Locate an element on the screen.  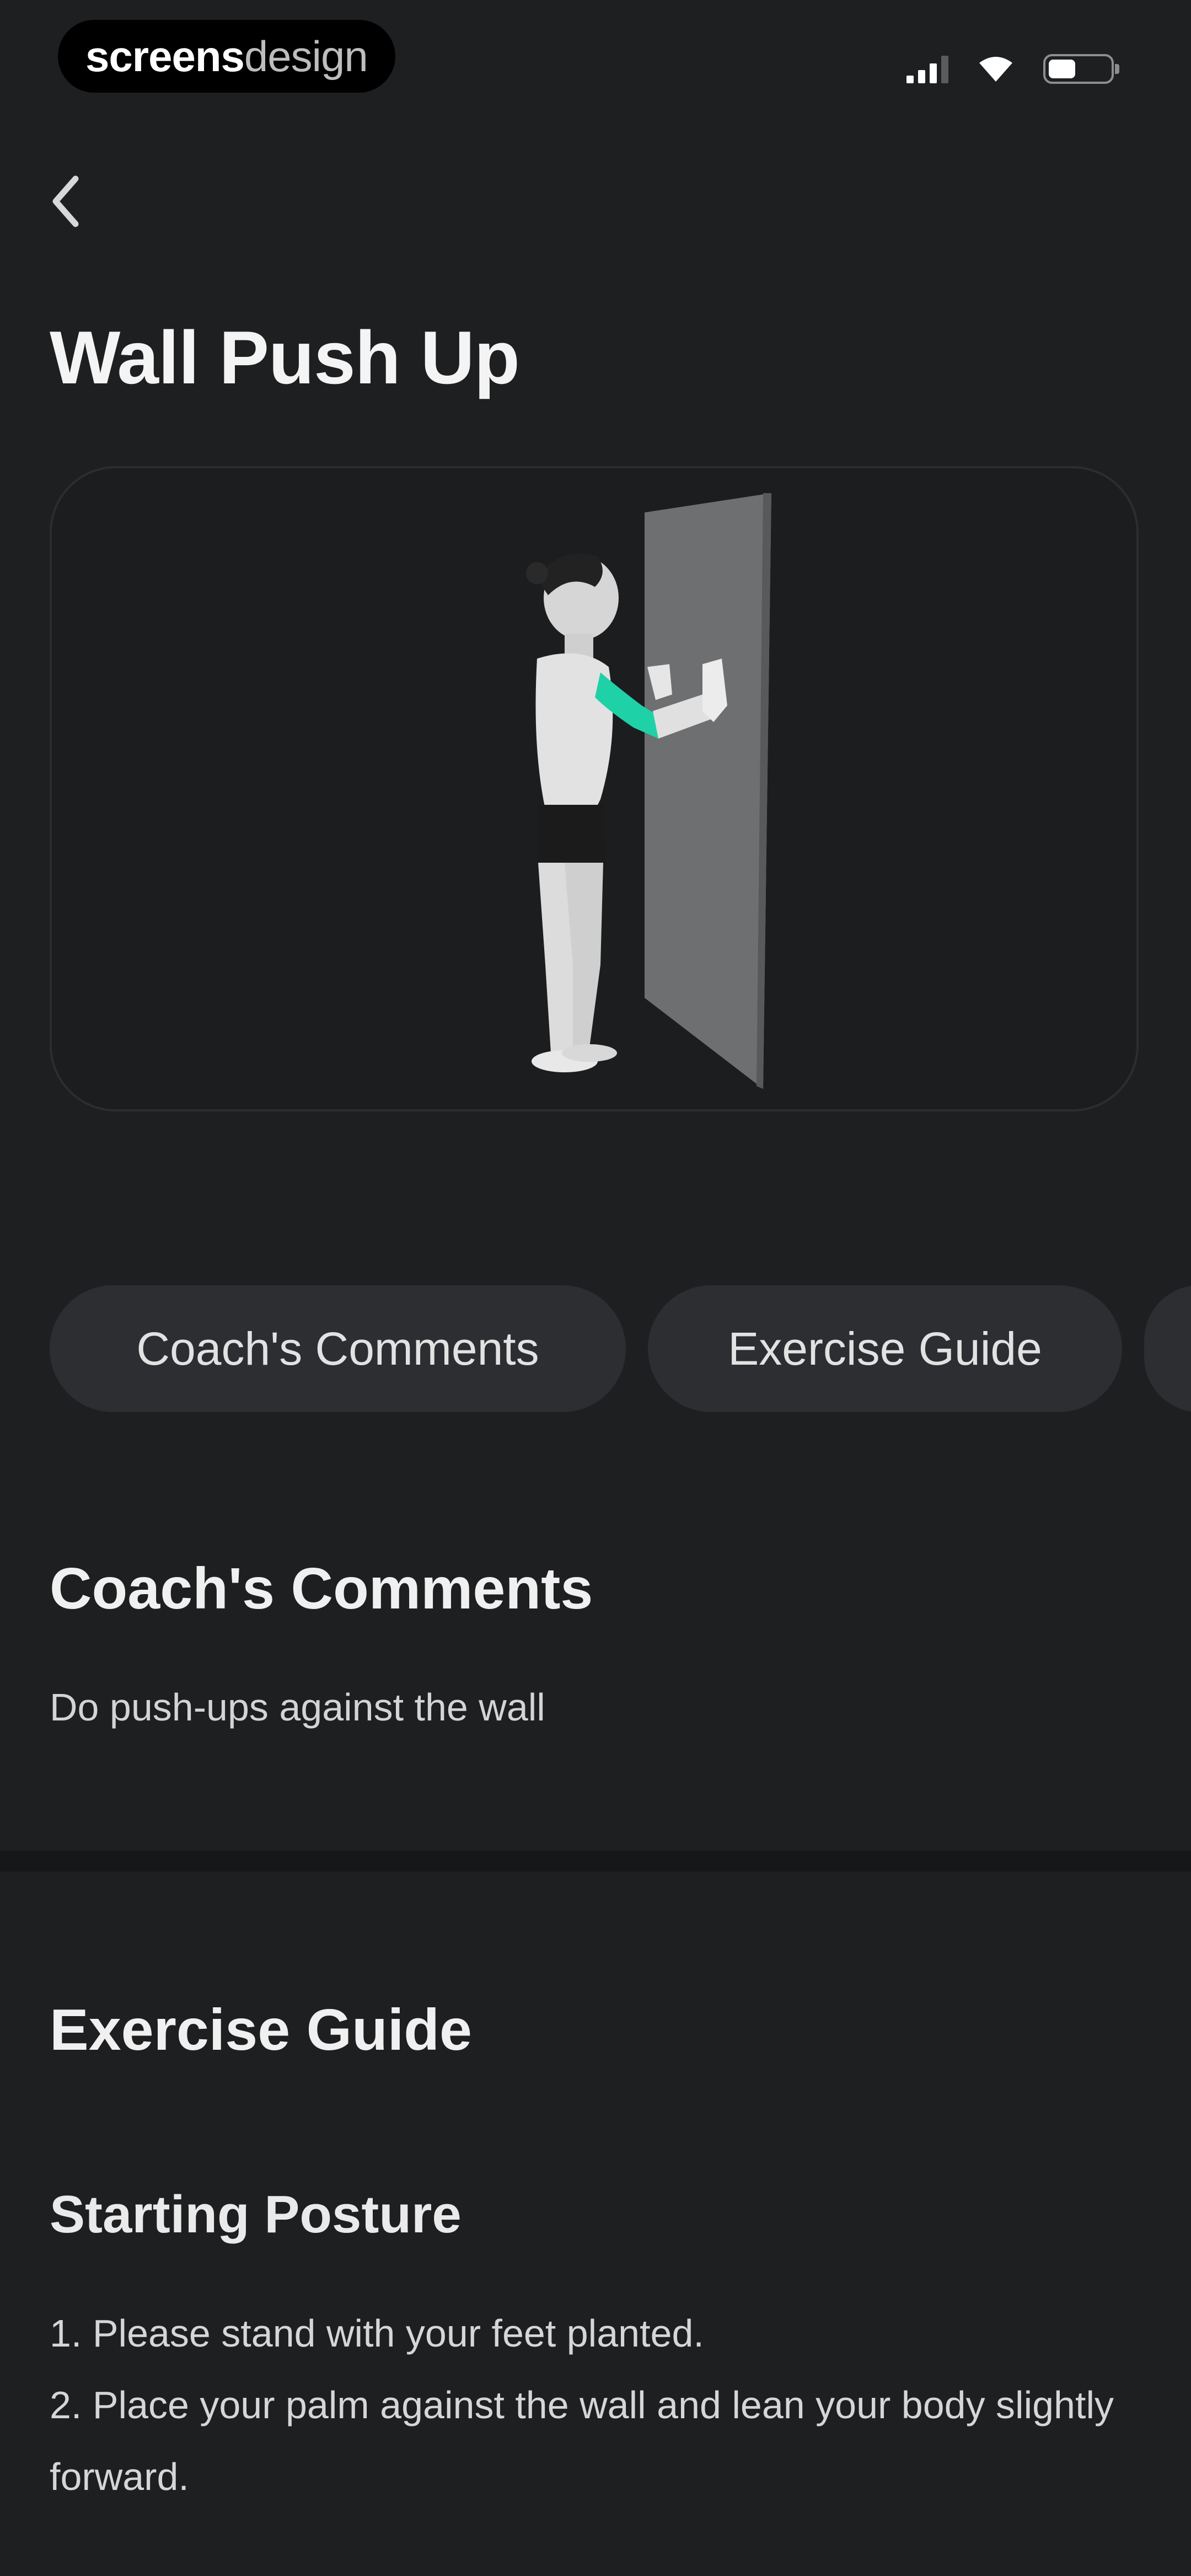
page-title: Wall Push Up is located at coordinates (285, 357).